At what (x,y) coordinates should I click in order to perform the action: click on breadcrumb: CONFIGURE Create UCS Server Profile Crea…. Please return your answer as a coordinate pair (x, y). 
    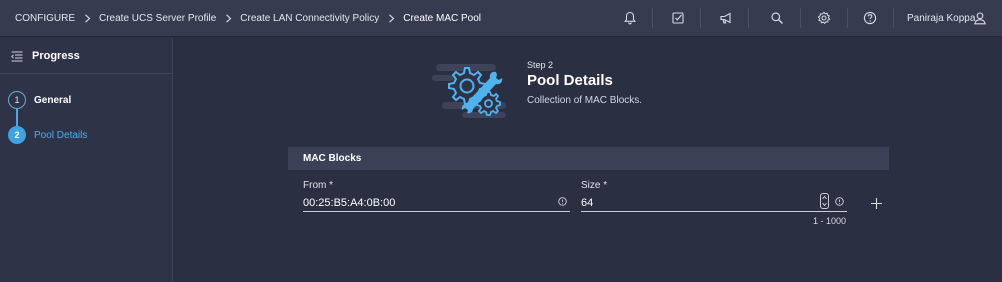
    Looking at the image, I should click on (248, 18).